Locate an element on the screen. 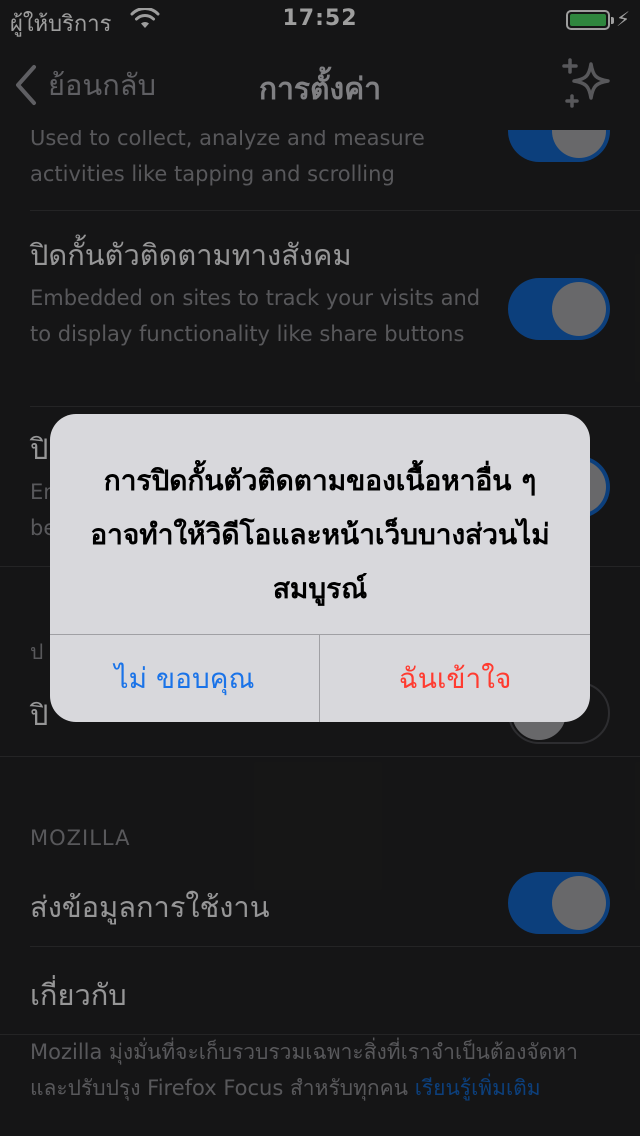 The width and height of the screenshot is (640, 1136). no-thanks-button: ไม่ ขอบคุณ is located at coordinates (185, 678).